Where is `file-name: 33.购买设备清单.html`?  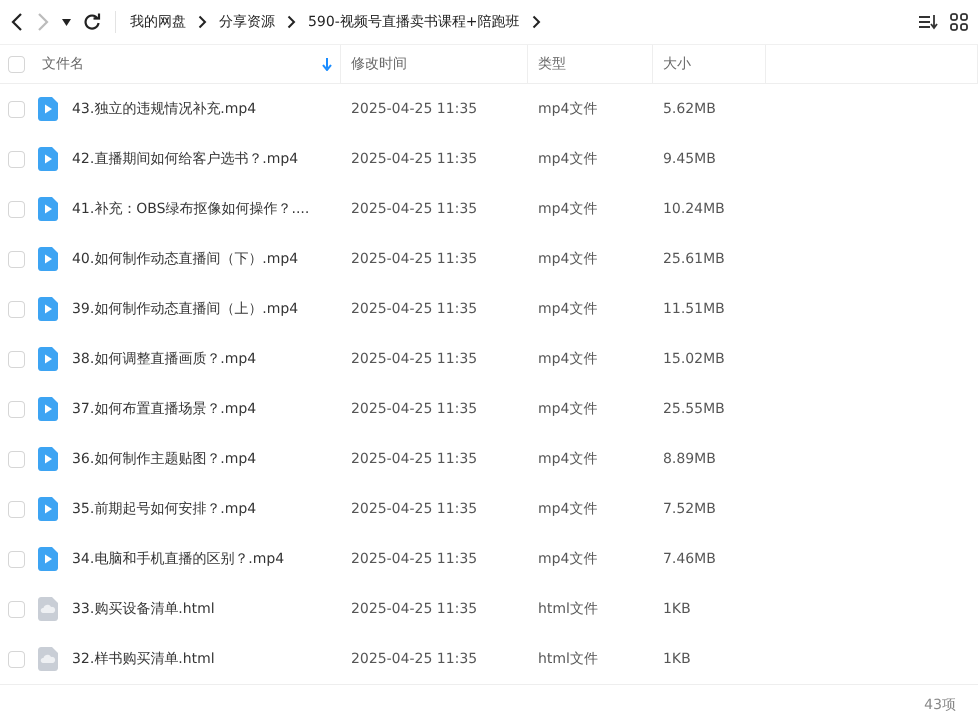 file-name: 33.购买设备清单.html is located at coordinates (143, 609).